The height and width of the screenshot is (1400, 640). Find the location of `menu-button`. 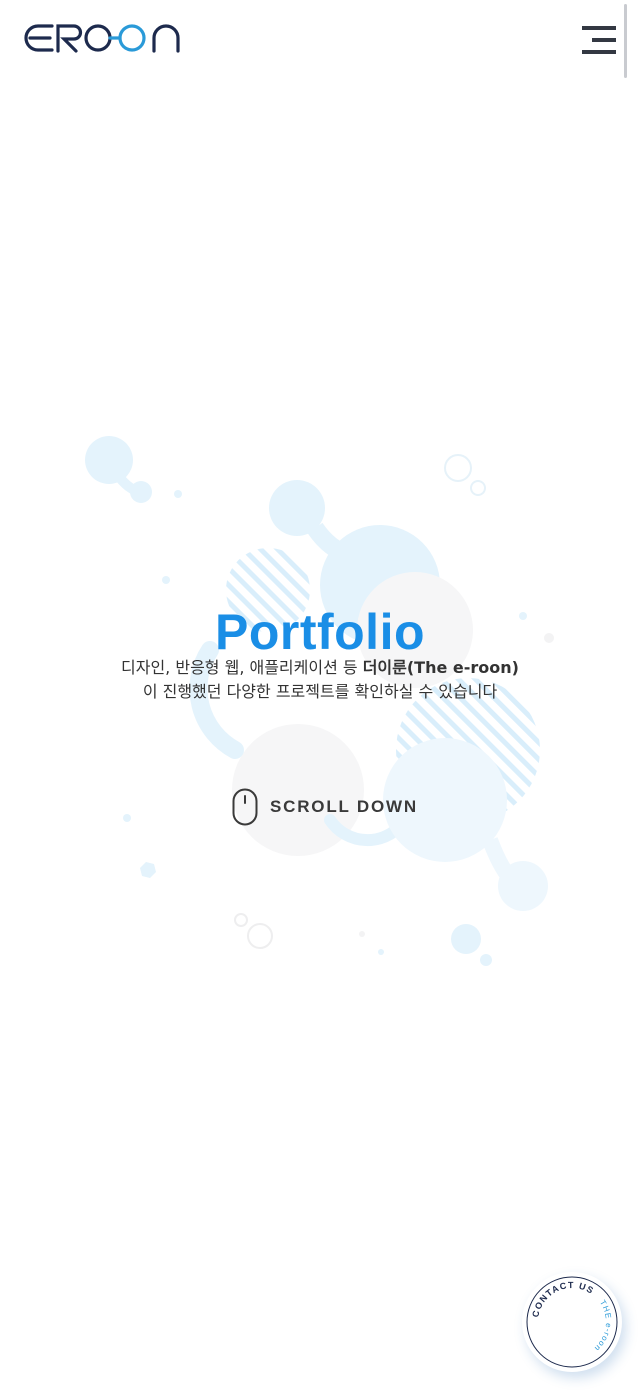

menu-button is located at coordinates (598, 41).